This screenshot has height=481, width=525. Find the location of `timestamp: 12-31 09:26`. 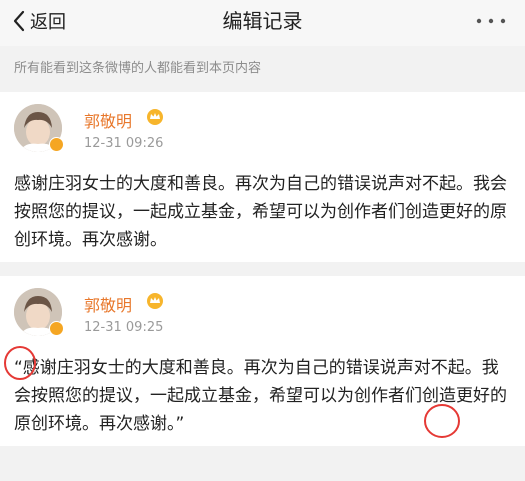

timestamp: 12-31 09:26 is located at coordinates (124, 143).